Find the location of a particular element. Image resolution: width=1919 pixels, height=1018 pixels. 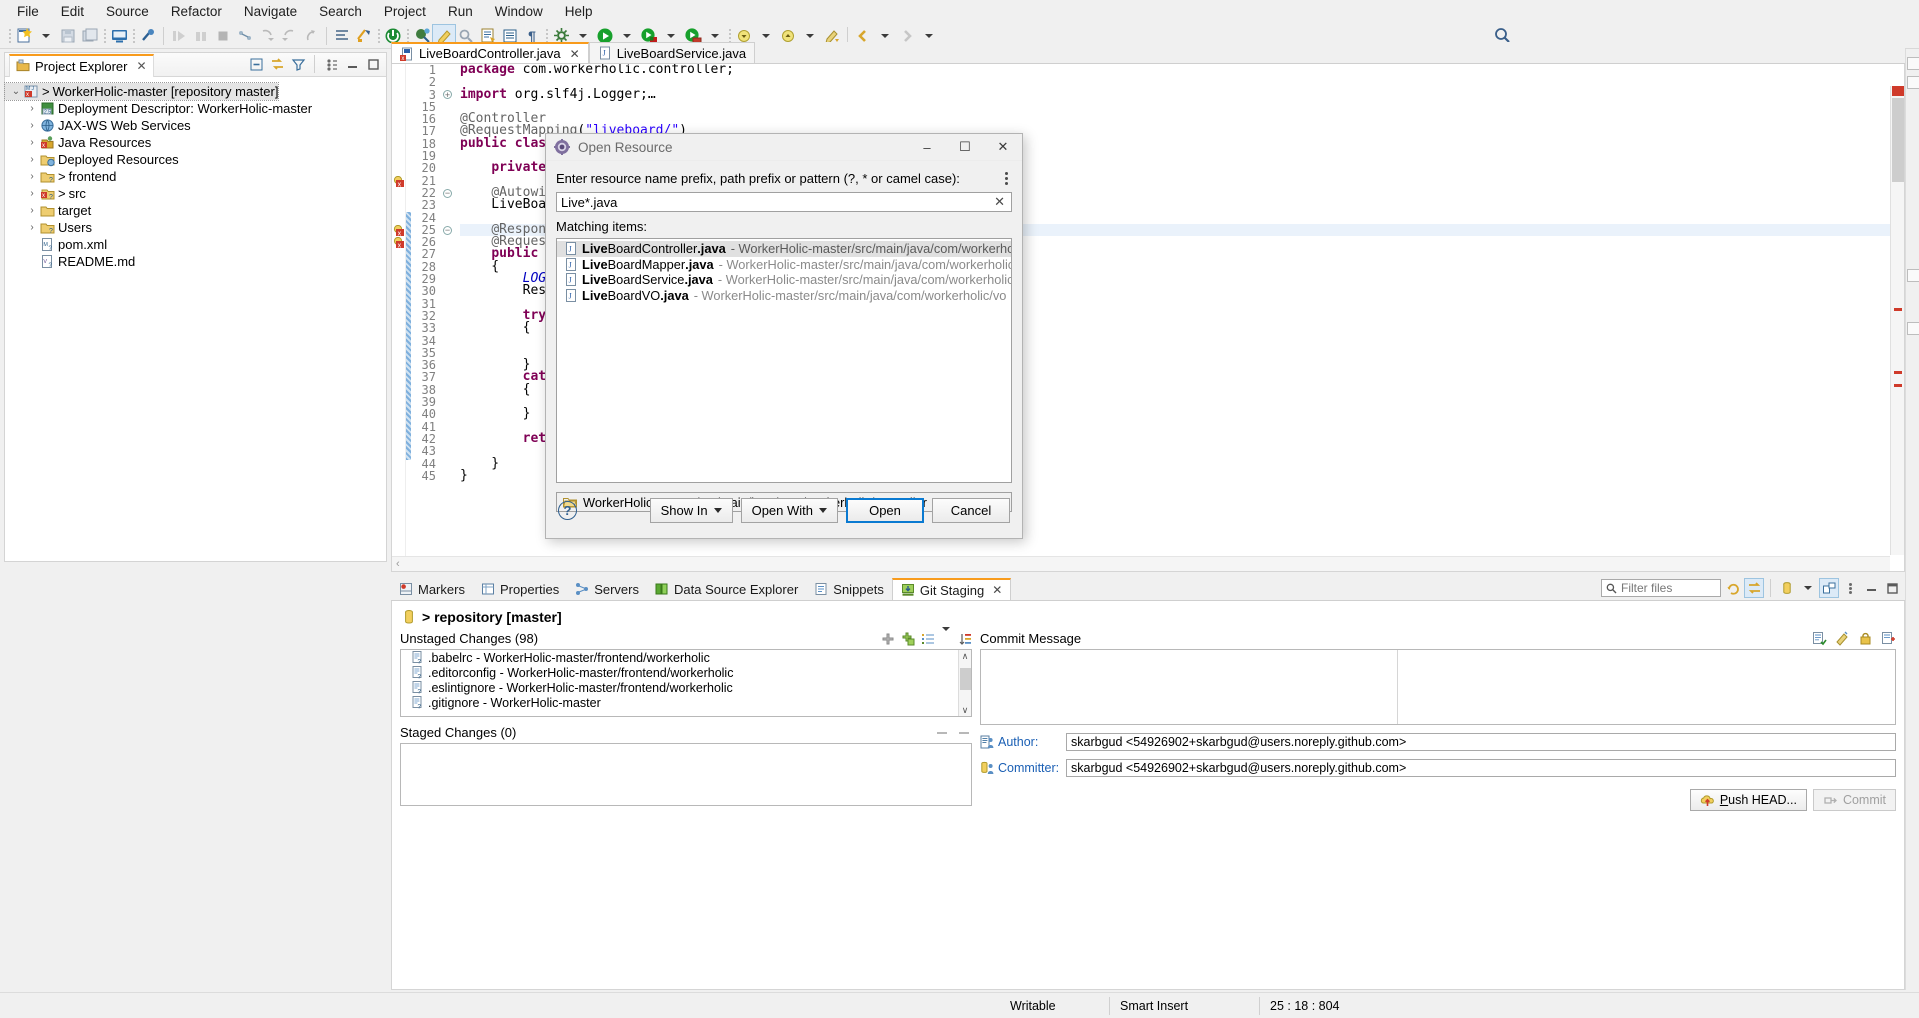

tree-item-deployed-resources: › Deployed Resources is located at coordinates (195, 159).